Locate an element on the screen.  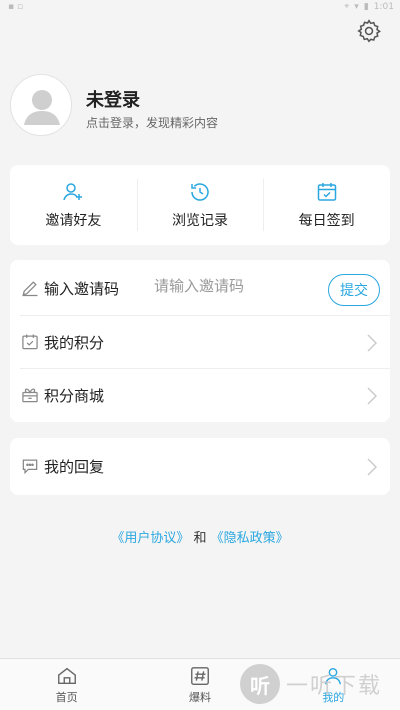
invite-code-input is located at coordinates (234, 286).